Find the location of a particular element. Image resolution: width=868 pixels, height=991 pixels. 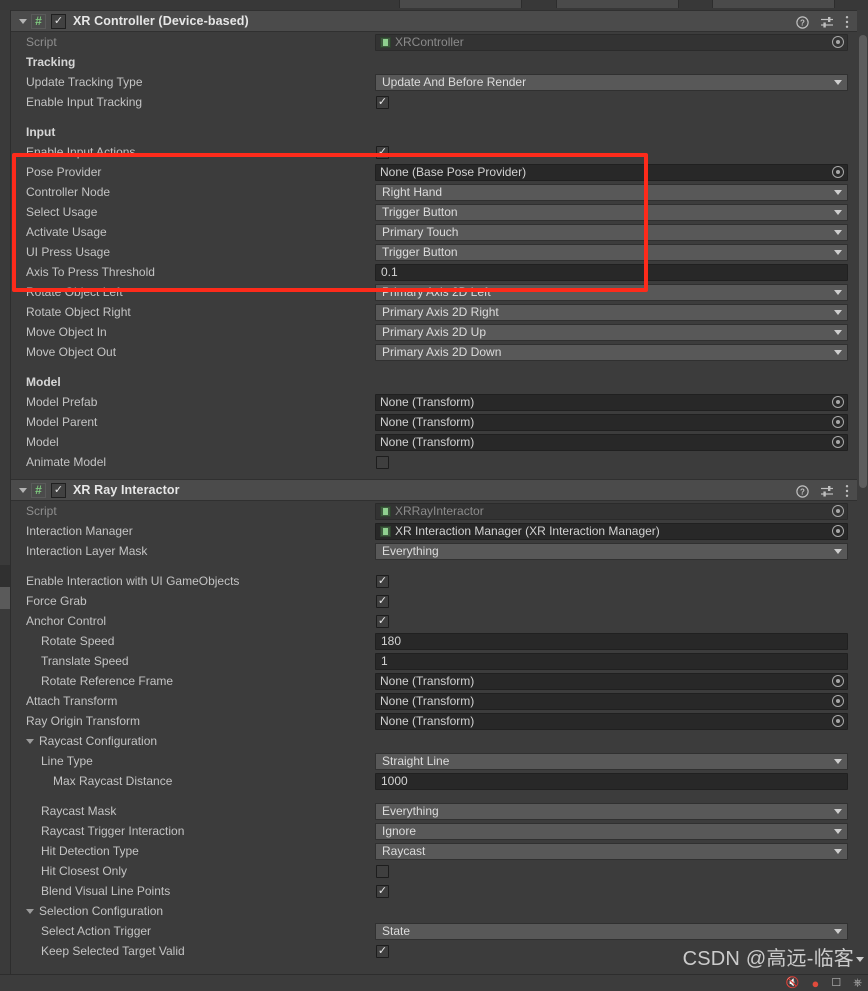

foldout-selection-configuration: Selection Configuration is located at coordinates (193, 911).